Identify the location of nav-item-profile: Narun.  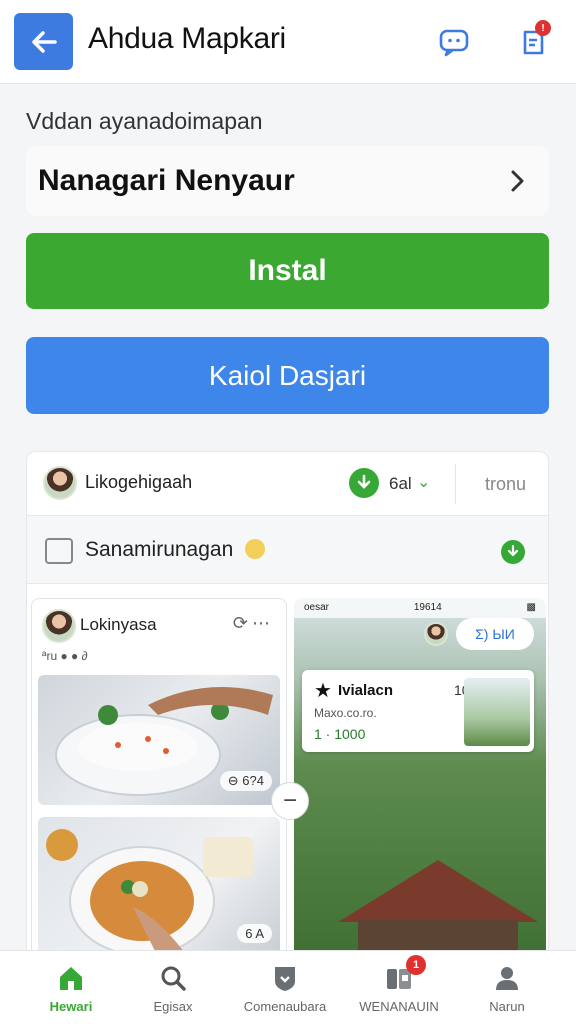
(507, 986).